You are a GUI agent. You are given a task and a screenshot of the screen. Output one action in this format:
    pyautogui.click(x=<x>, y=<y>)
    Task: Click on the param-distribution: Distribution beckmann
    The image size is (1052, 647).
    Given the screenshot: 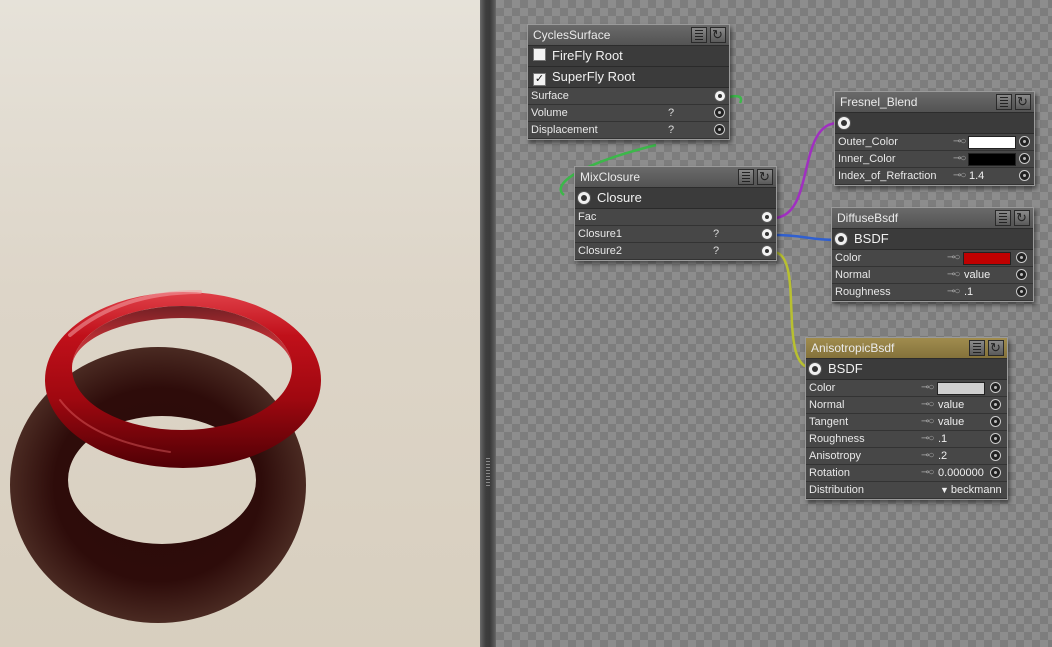 What is the action you would take?
    pyautogui.click(x=906, y=490)
    